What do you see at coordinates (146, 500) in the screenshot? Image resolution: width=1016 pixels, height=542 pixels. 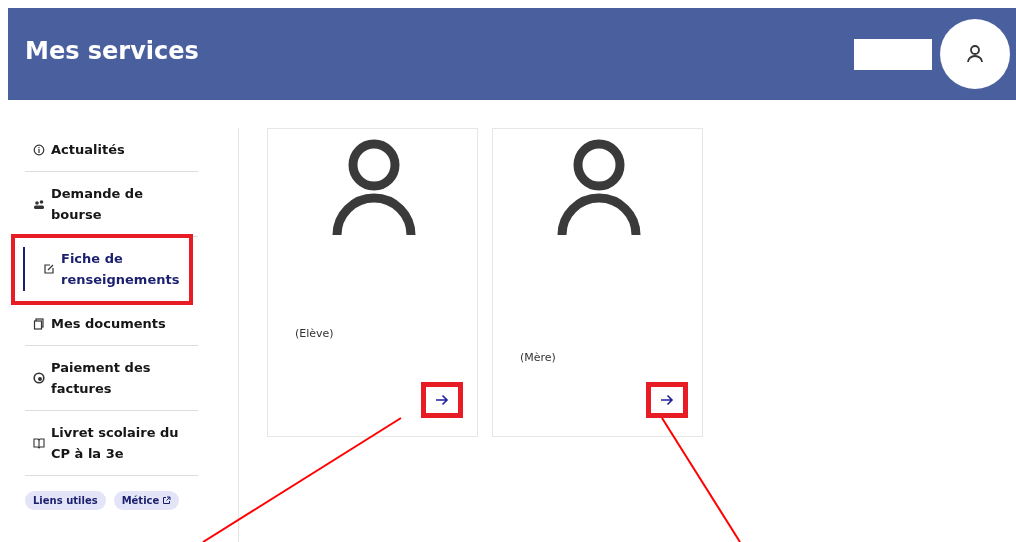 I see `link-tag: Métice` at bounding box center [146, 500].